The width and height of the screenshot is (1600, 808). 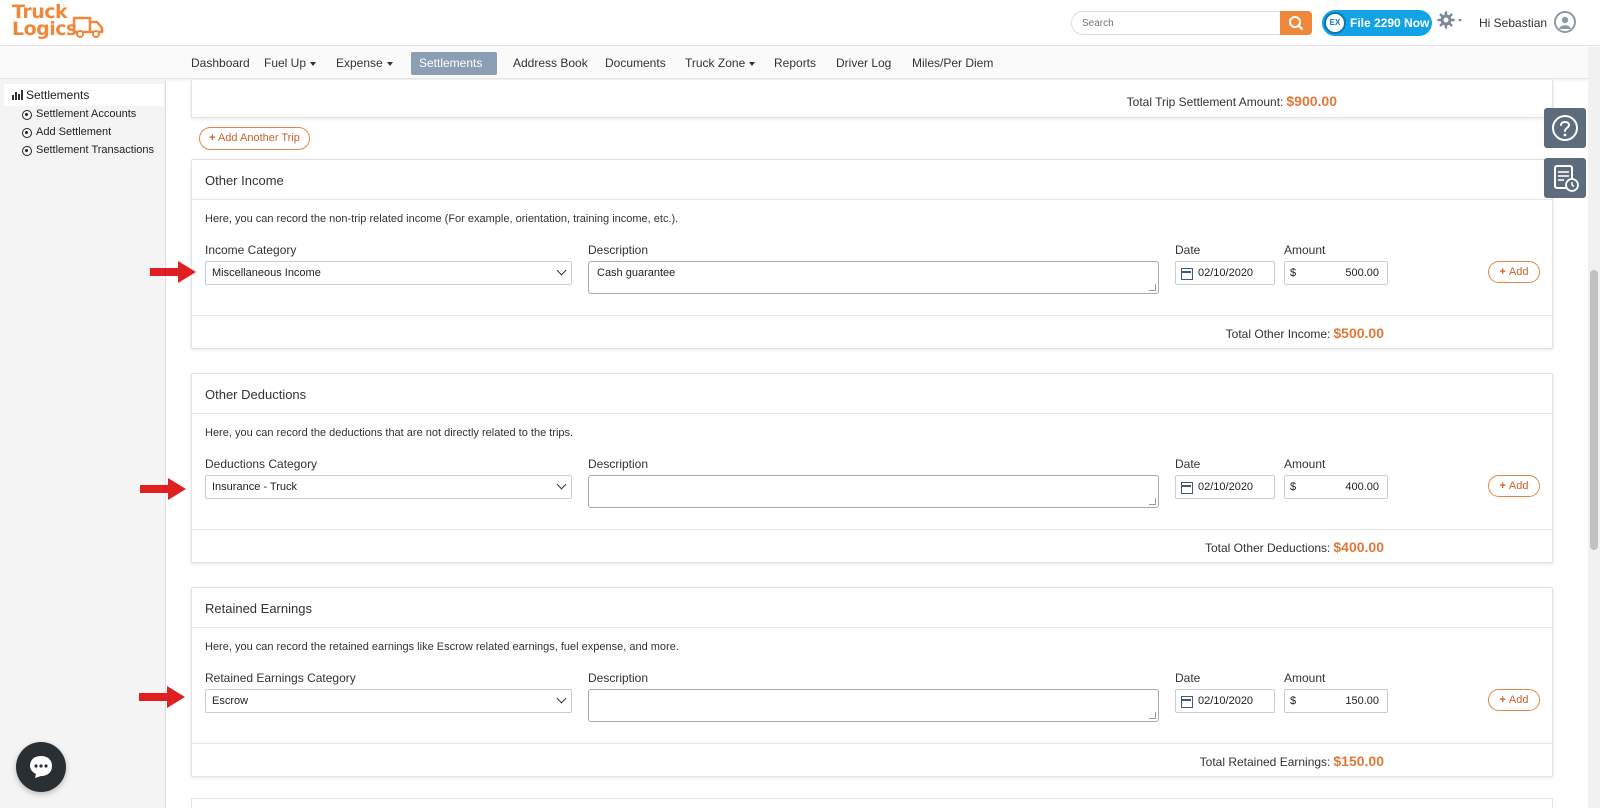 I want to click on file-2290-button: EX File 2290 Now, so click(x=1377, y=23).